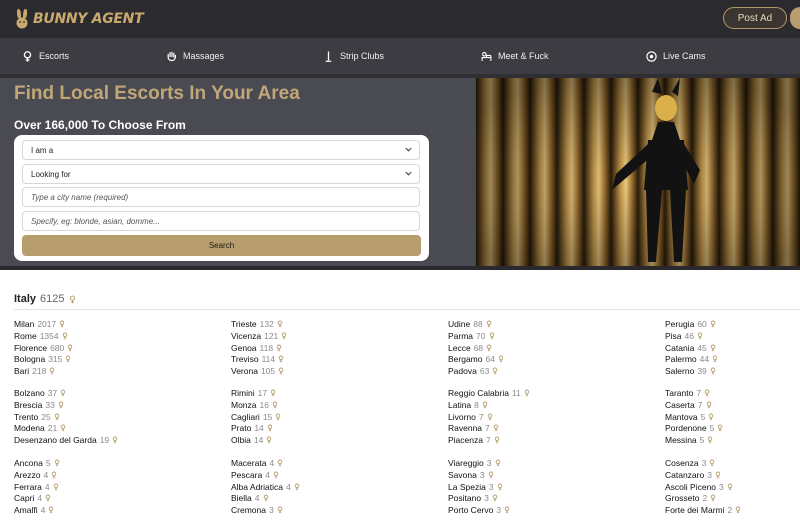  What do you see at coordinates (36, 487) in the screenshot?
I see `city-link: Ferrara 4` at bounding box center [36, 487].